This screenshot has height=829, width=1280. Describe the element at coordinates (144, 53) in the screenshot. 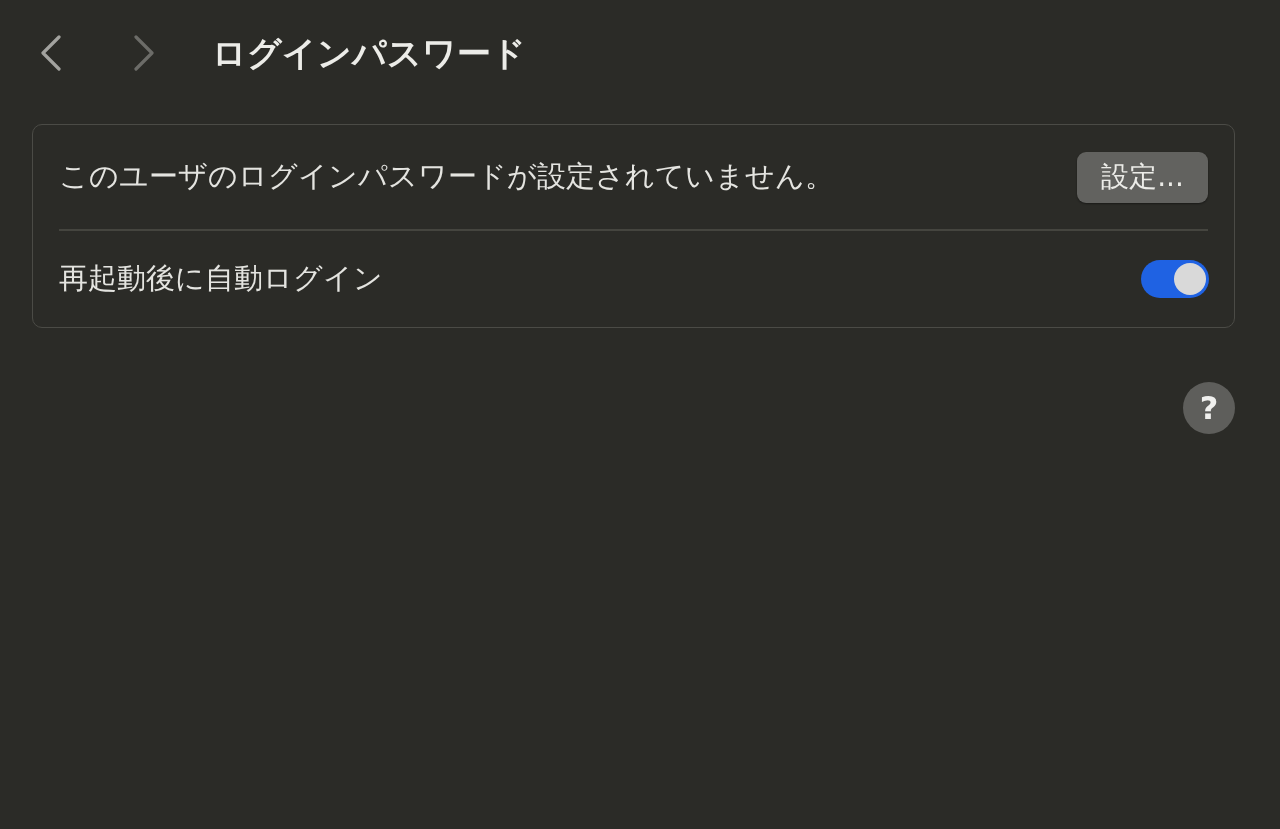

I see `chevron-right-icon` at that location.